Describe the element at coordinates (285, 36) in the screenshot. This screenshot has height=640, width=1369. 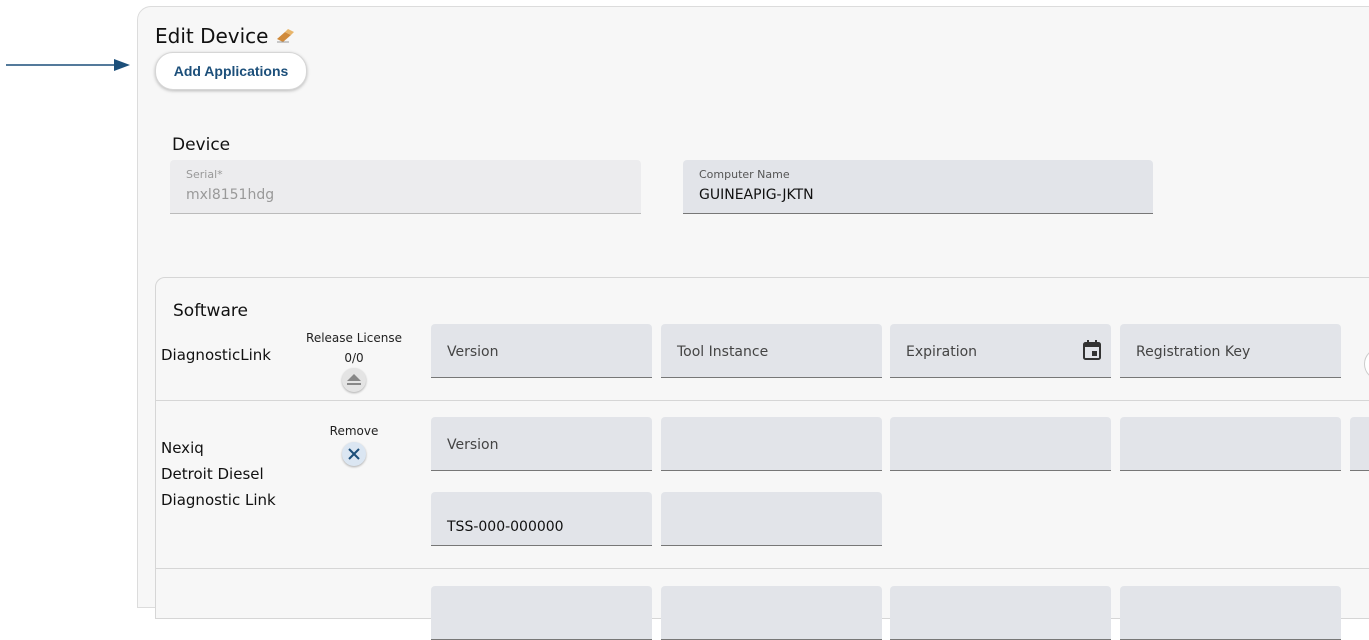
I see `eraser-icon` at that location.